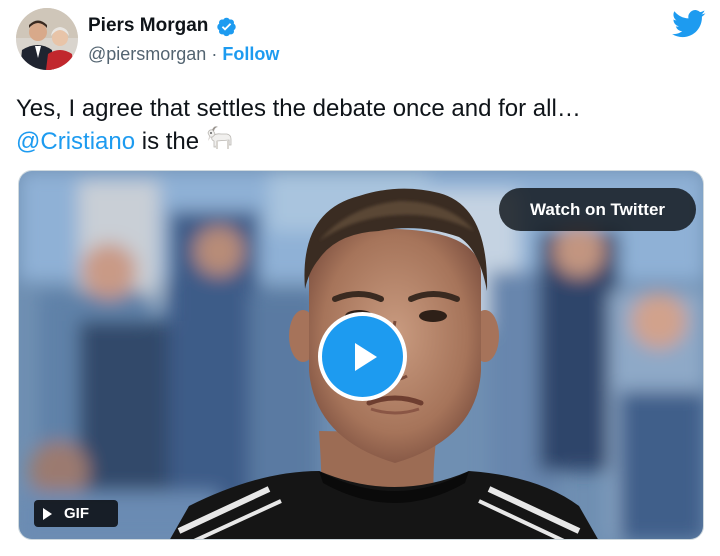  Describe the element at coordinates (689, 24) in the screenshot. I see `twitter-bird-icon` at that location.